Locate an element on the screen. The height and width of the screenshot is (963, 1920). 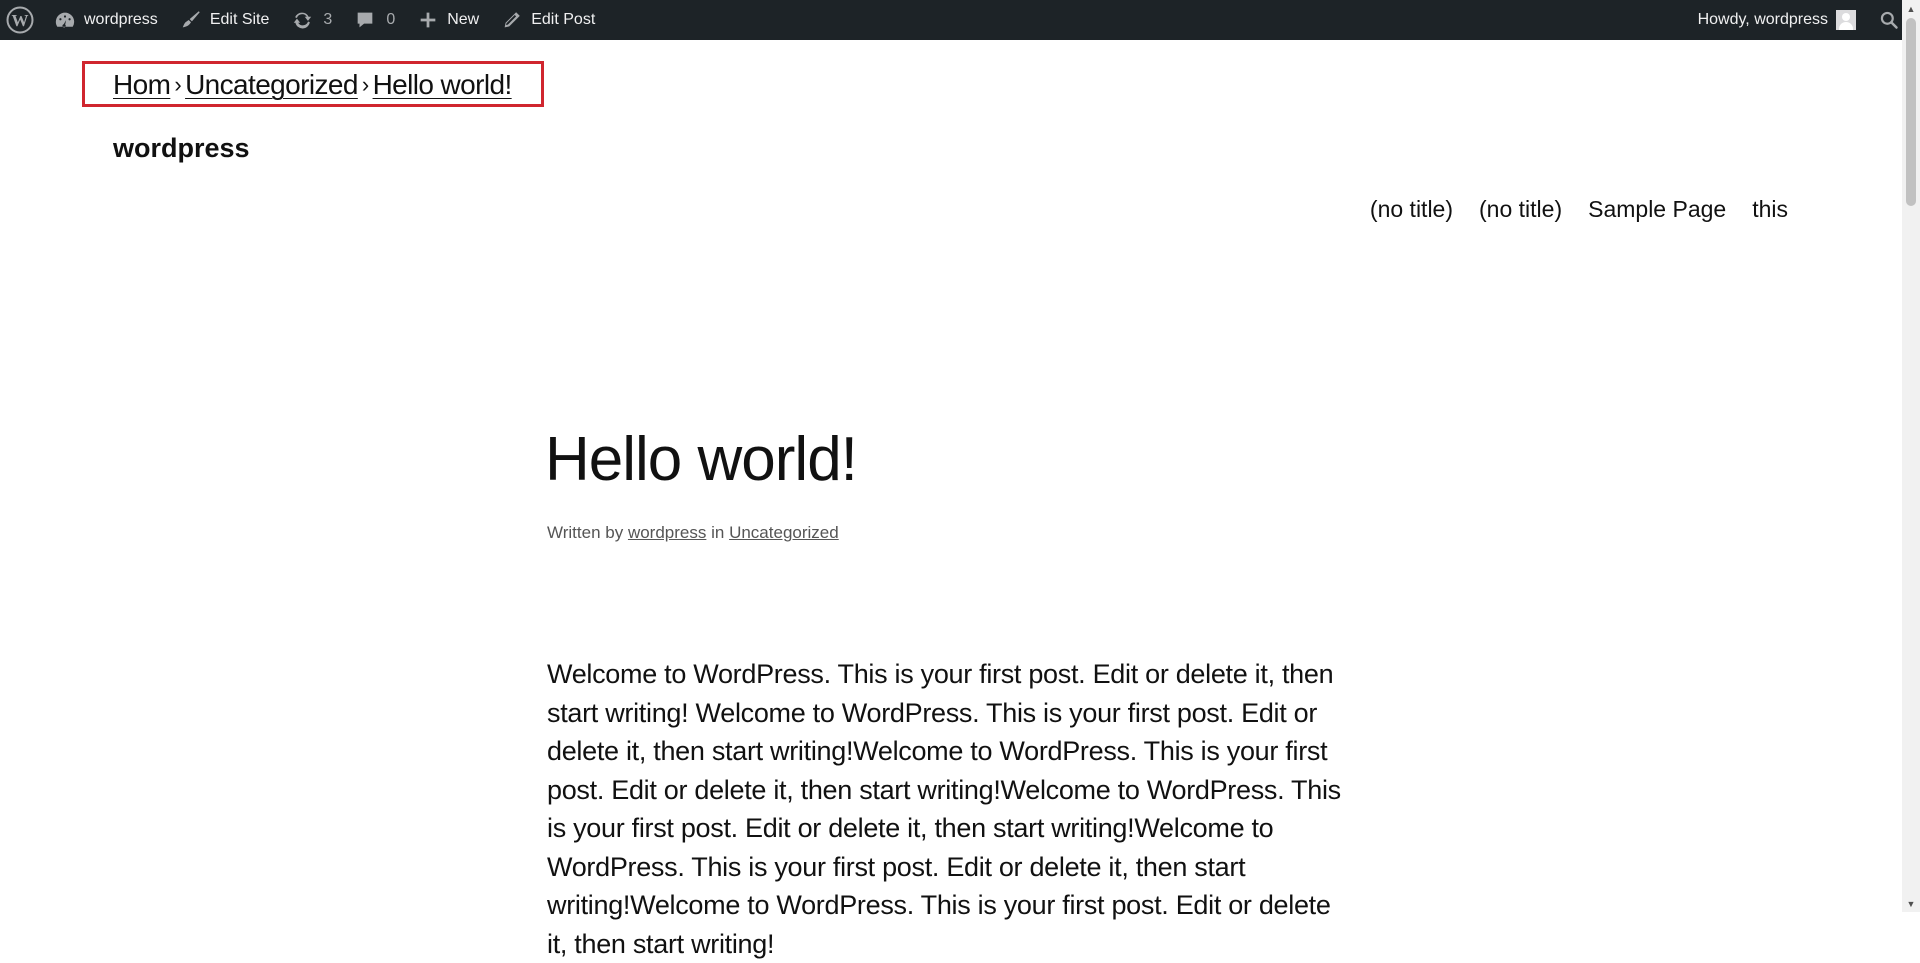
nav-item-this: this is located at coordinates (1770, 209).